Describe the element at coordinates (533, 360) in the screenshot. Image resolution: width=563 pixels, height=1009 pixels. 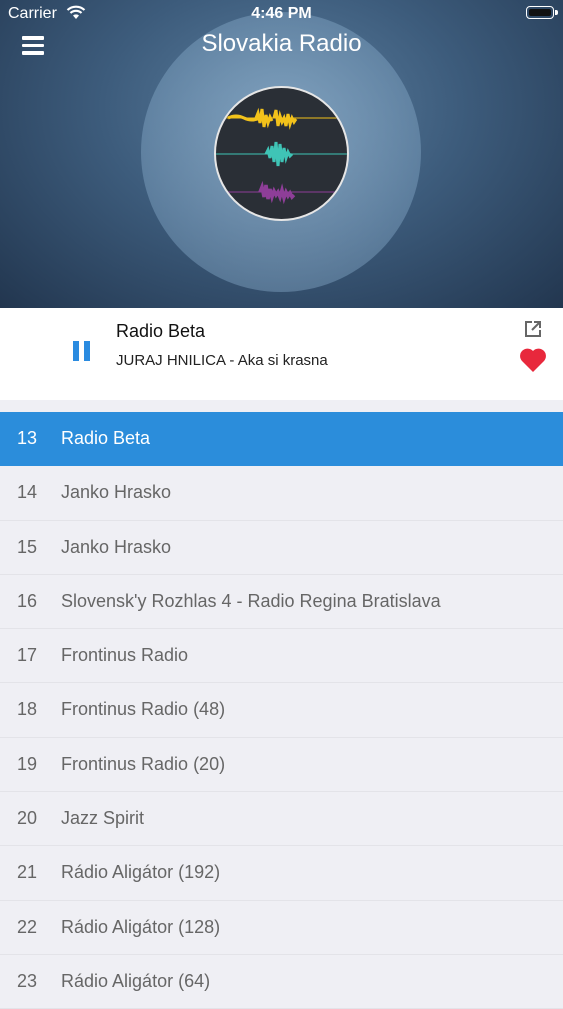
I see `favorite-heart-icon` at that location.